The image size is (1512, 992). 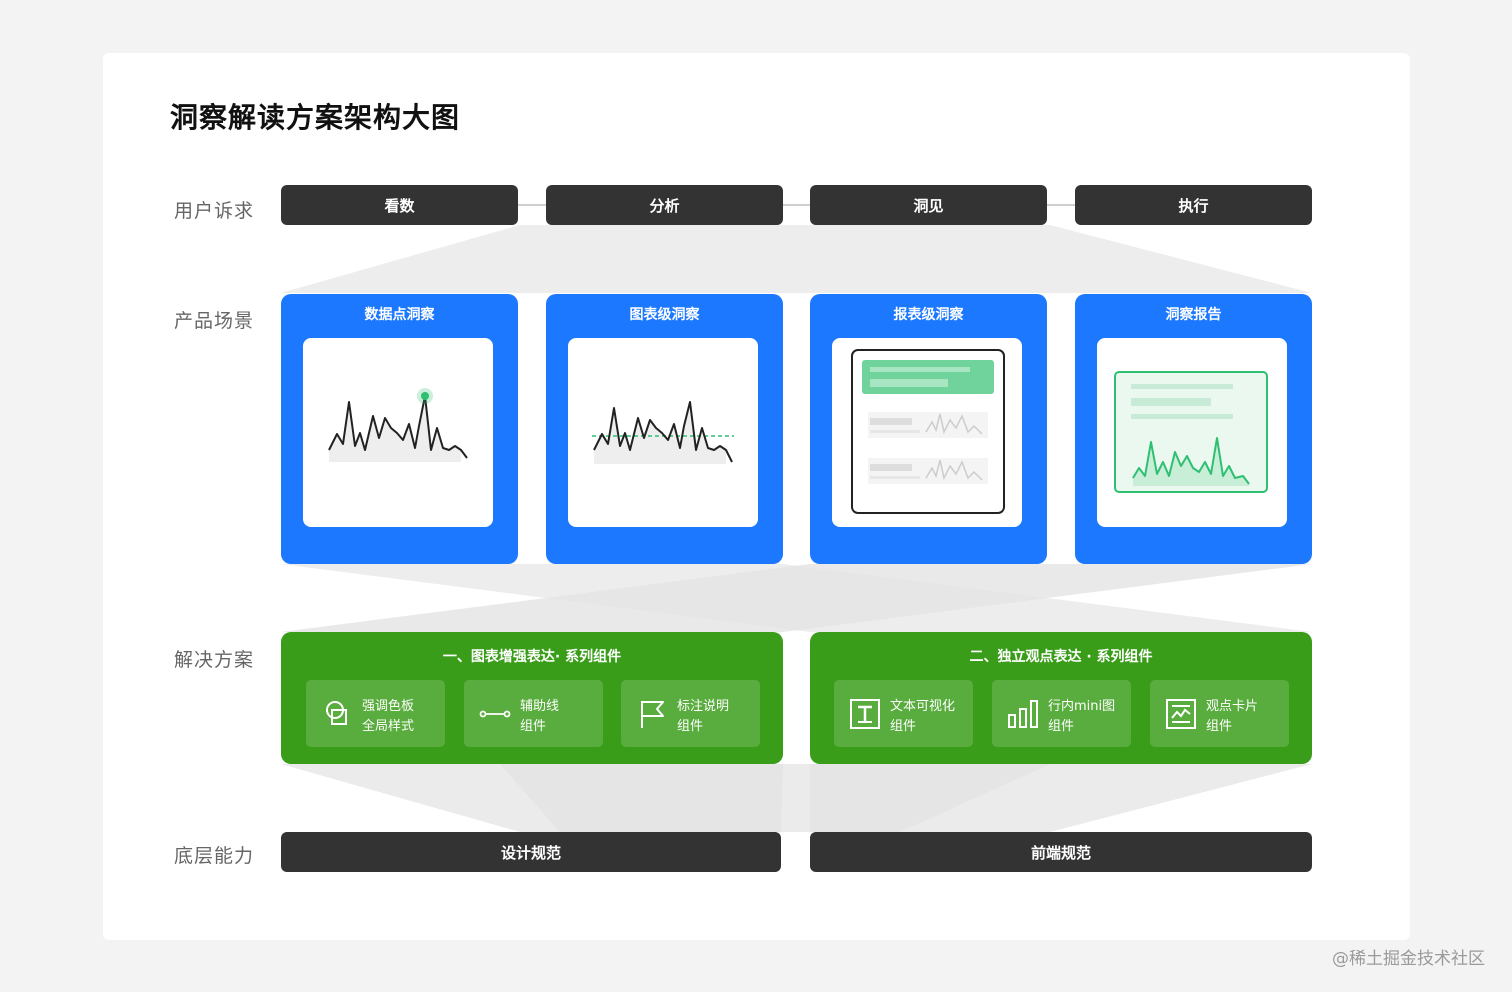 What do you see at coordinates (928, 315) in the screenshot?
I see `scene-title: 报表级洞察` at bounding box center [928, 315].